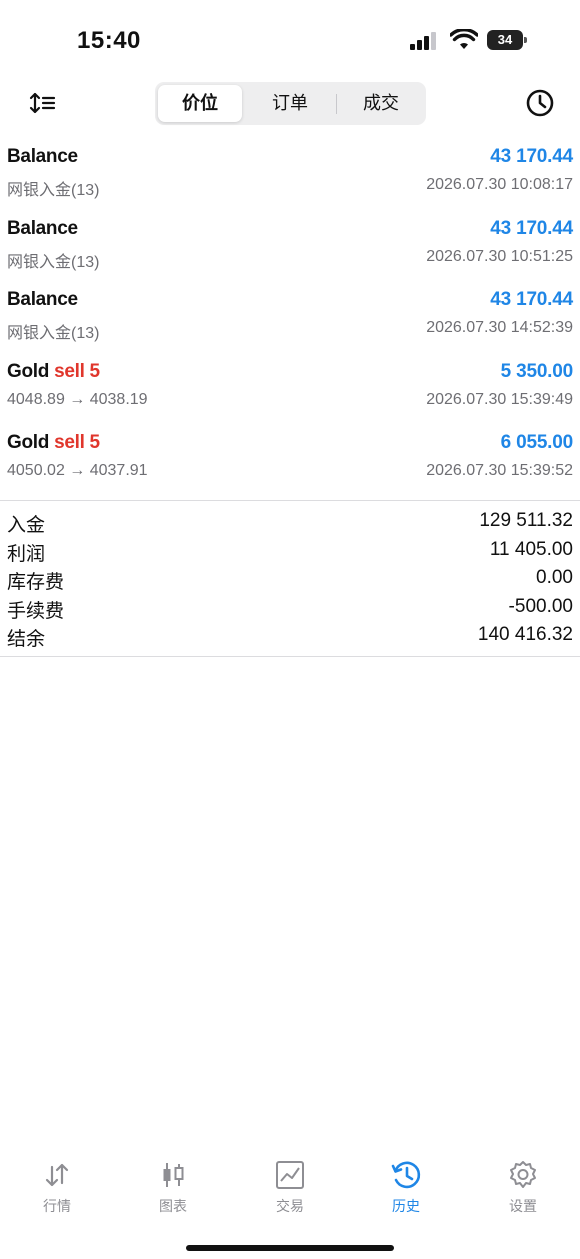 The width and height of the screenshot is (580, 1259). I want to click on tab-settings: 设置, so click(523, 1187).